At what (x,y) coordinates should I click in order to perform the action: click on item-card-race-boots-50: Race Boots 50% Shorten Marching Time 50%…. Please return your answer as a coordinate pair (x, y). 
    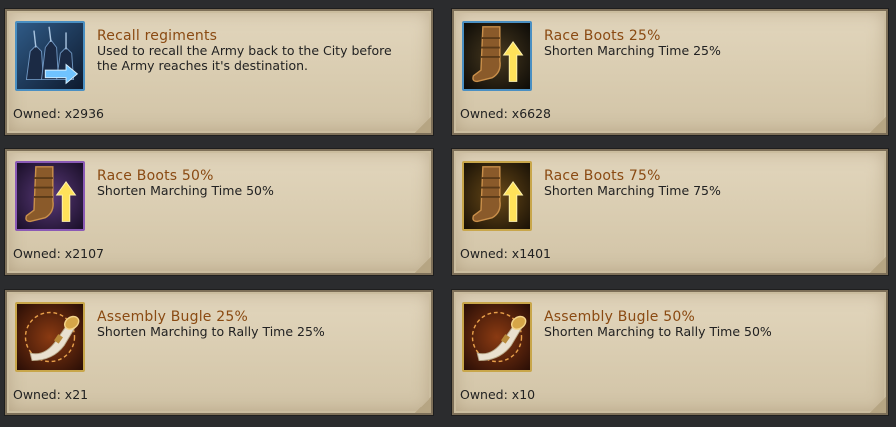
    Looking at the image, I should click on (219, 212).